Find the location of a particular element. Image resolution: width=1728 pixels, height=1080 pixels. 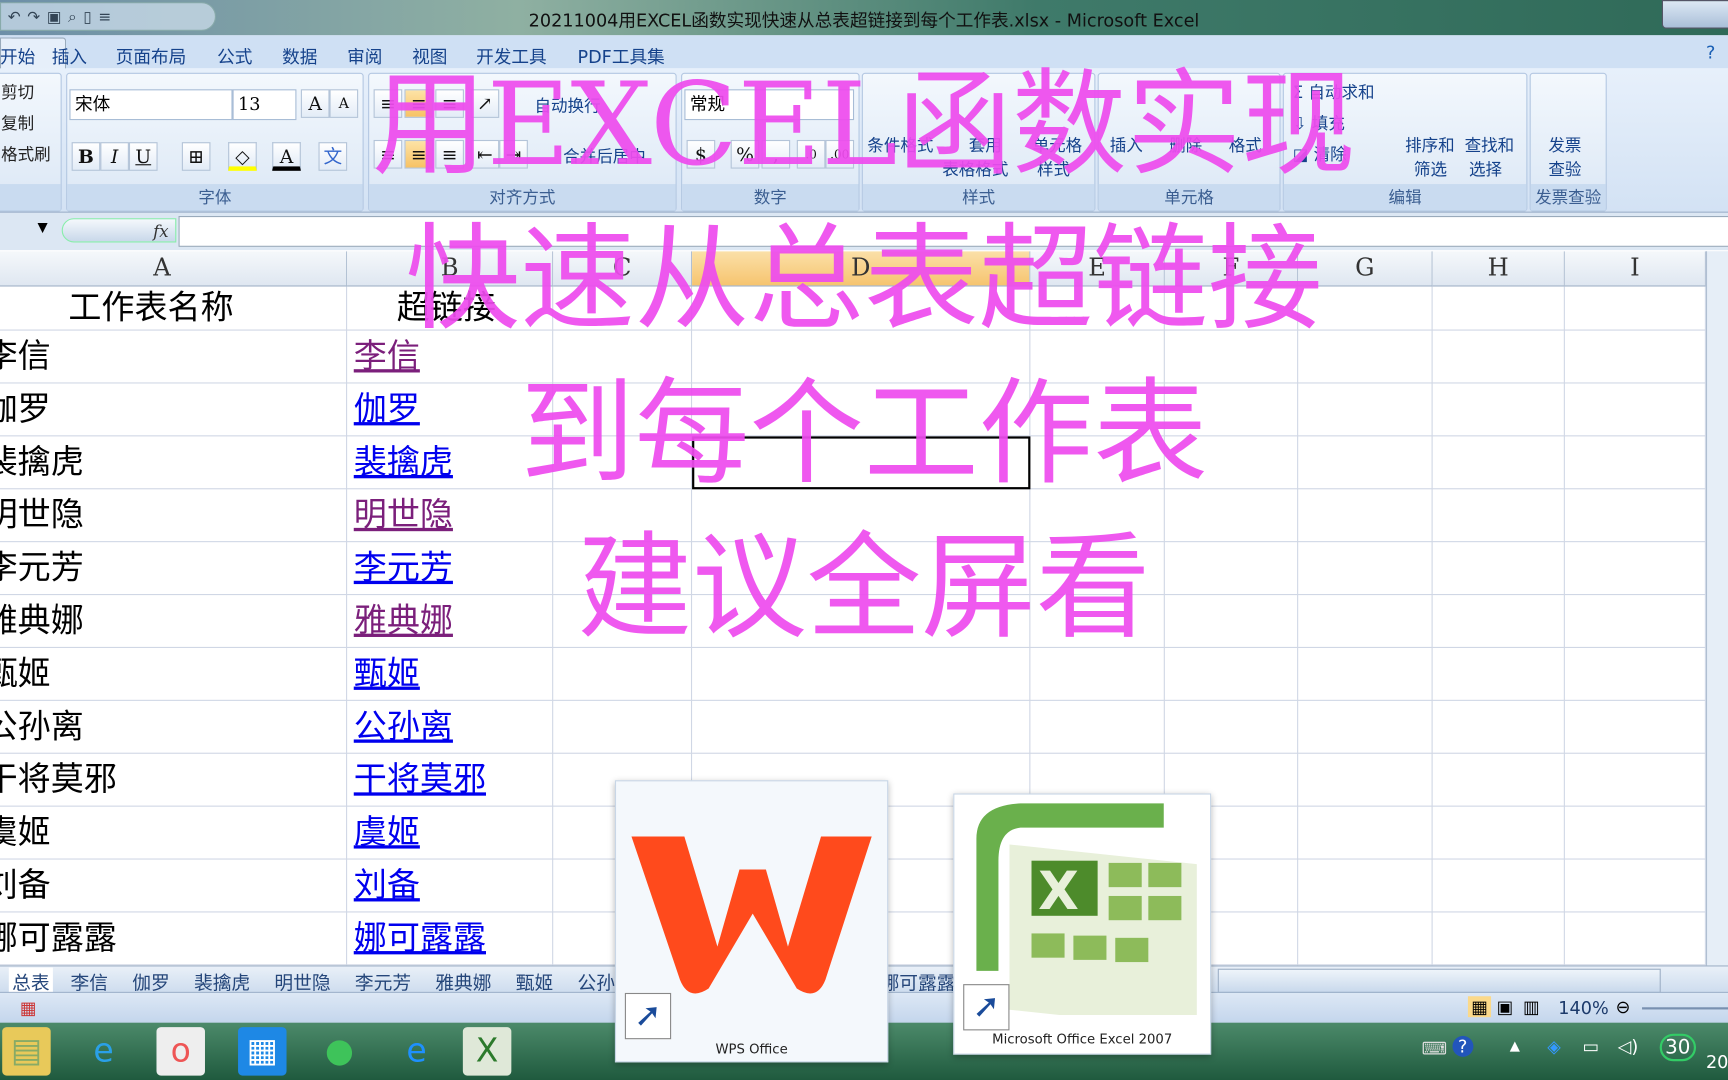

quick-access-toolbar: ↶↷▣⌕▯≡ is located at coordinates (108, 16).